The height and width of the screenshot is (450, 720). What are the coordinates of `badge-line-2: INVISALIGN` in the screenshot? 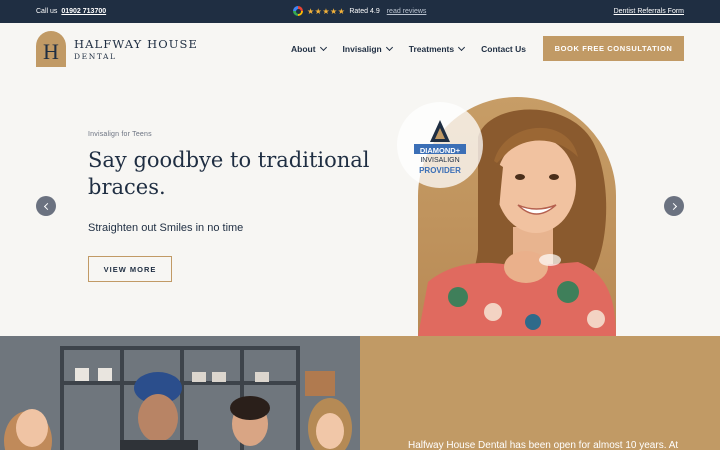 It's located at (440, 160).